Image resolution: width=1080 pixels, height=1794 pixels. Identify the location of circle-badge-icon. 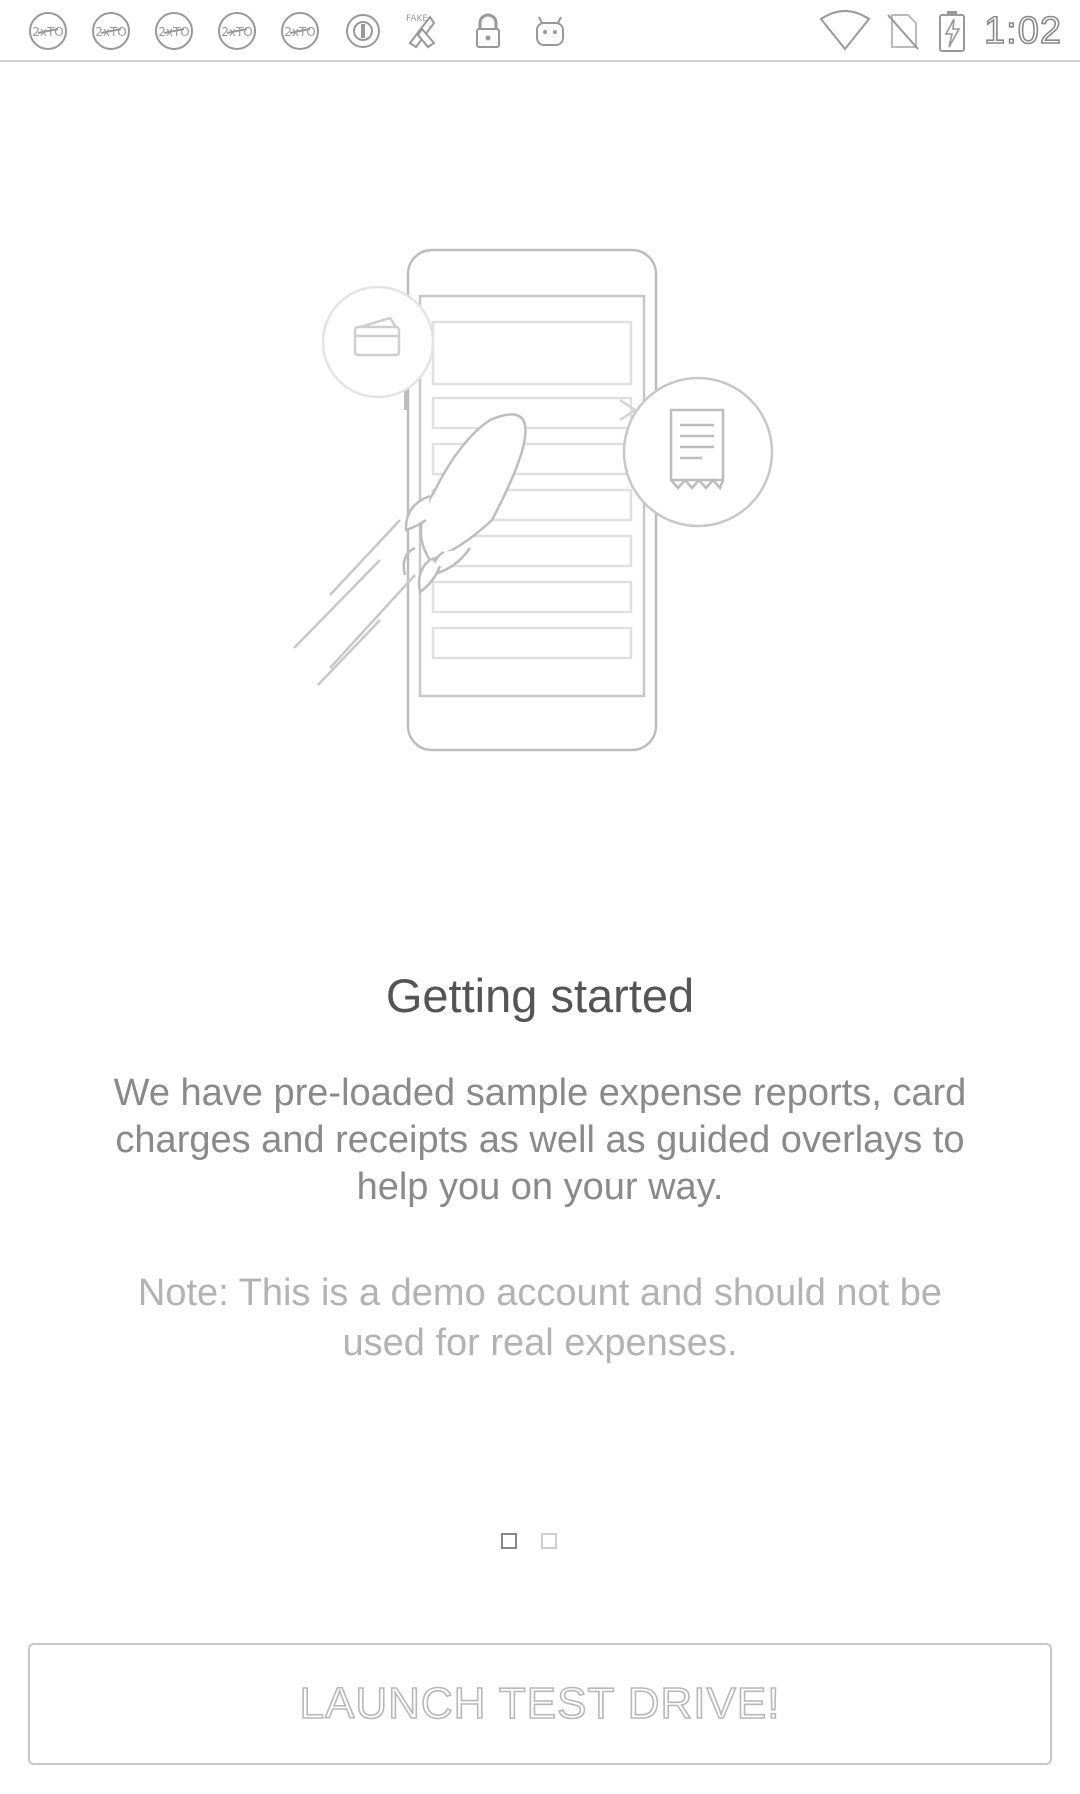
(363, 31).